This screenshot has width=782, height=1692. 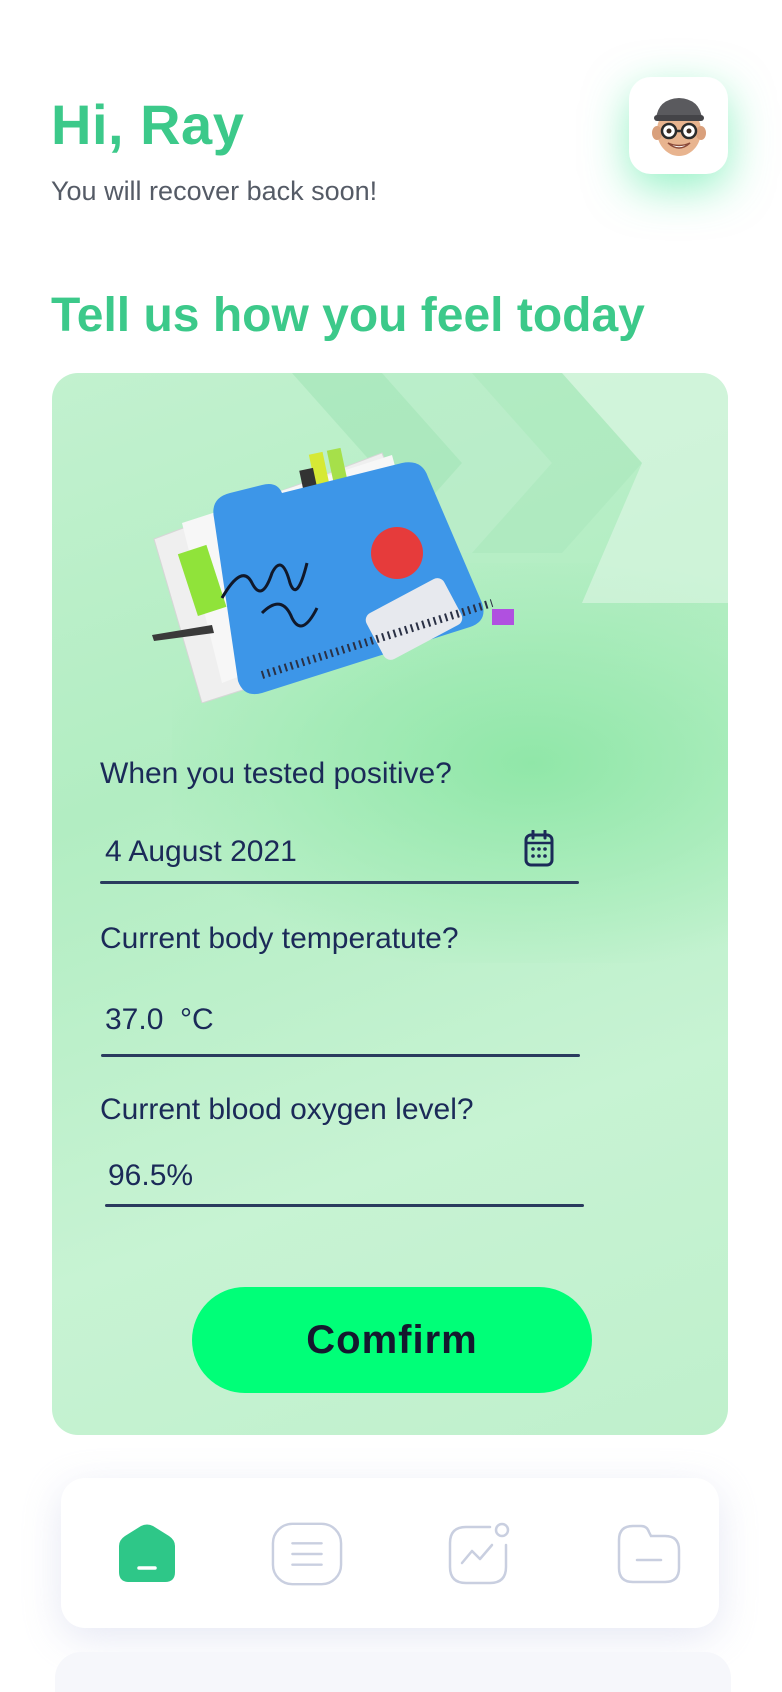 I want to click on home-icon, so click(x=147, y=1553).